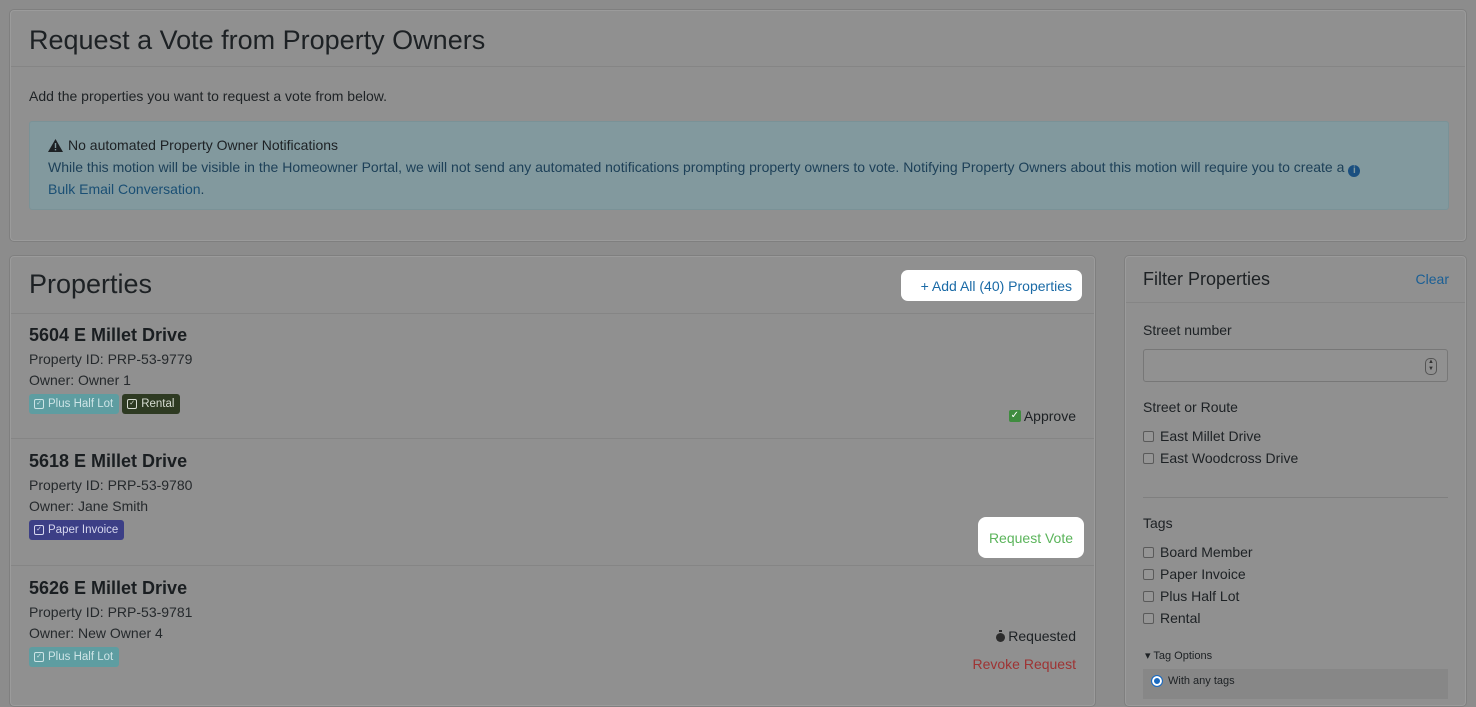 Image resolution: width=1476 pixels, height=707 pixels. Describe the element at coordinates (111, 612) in the screenshot. I see `property-id: Property ID: PRP-53-9781` at that location.